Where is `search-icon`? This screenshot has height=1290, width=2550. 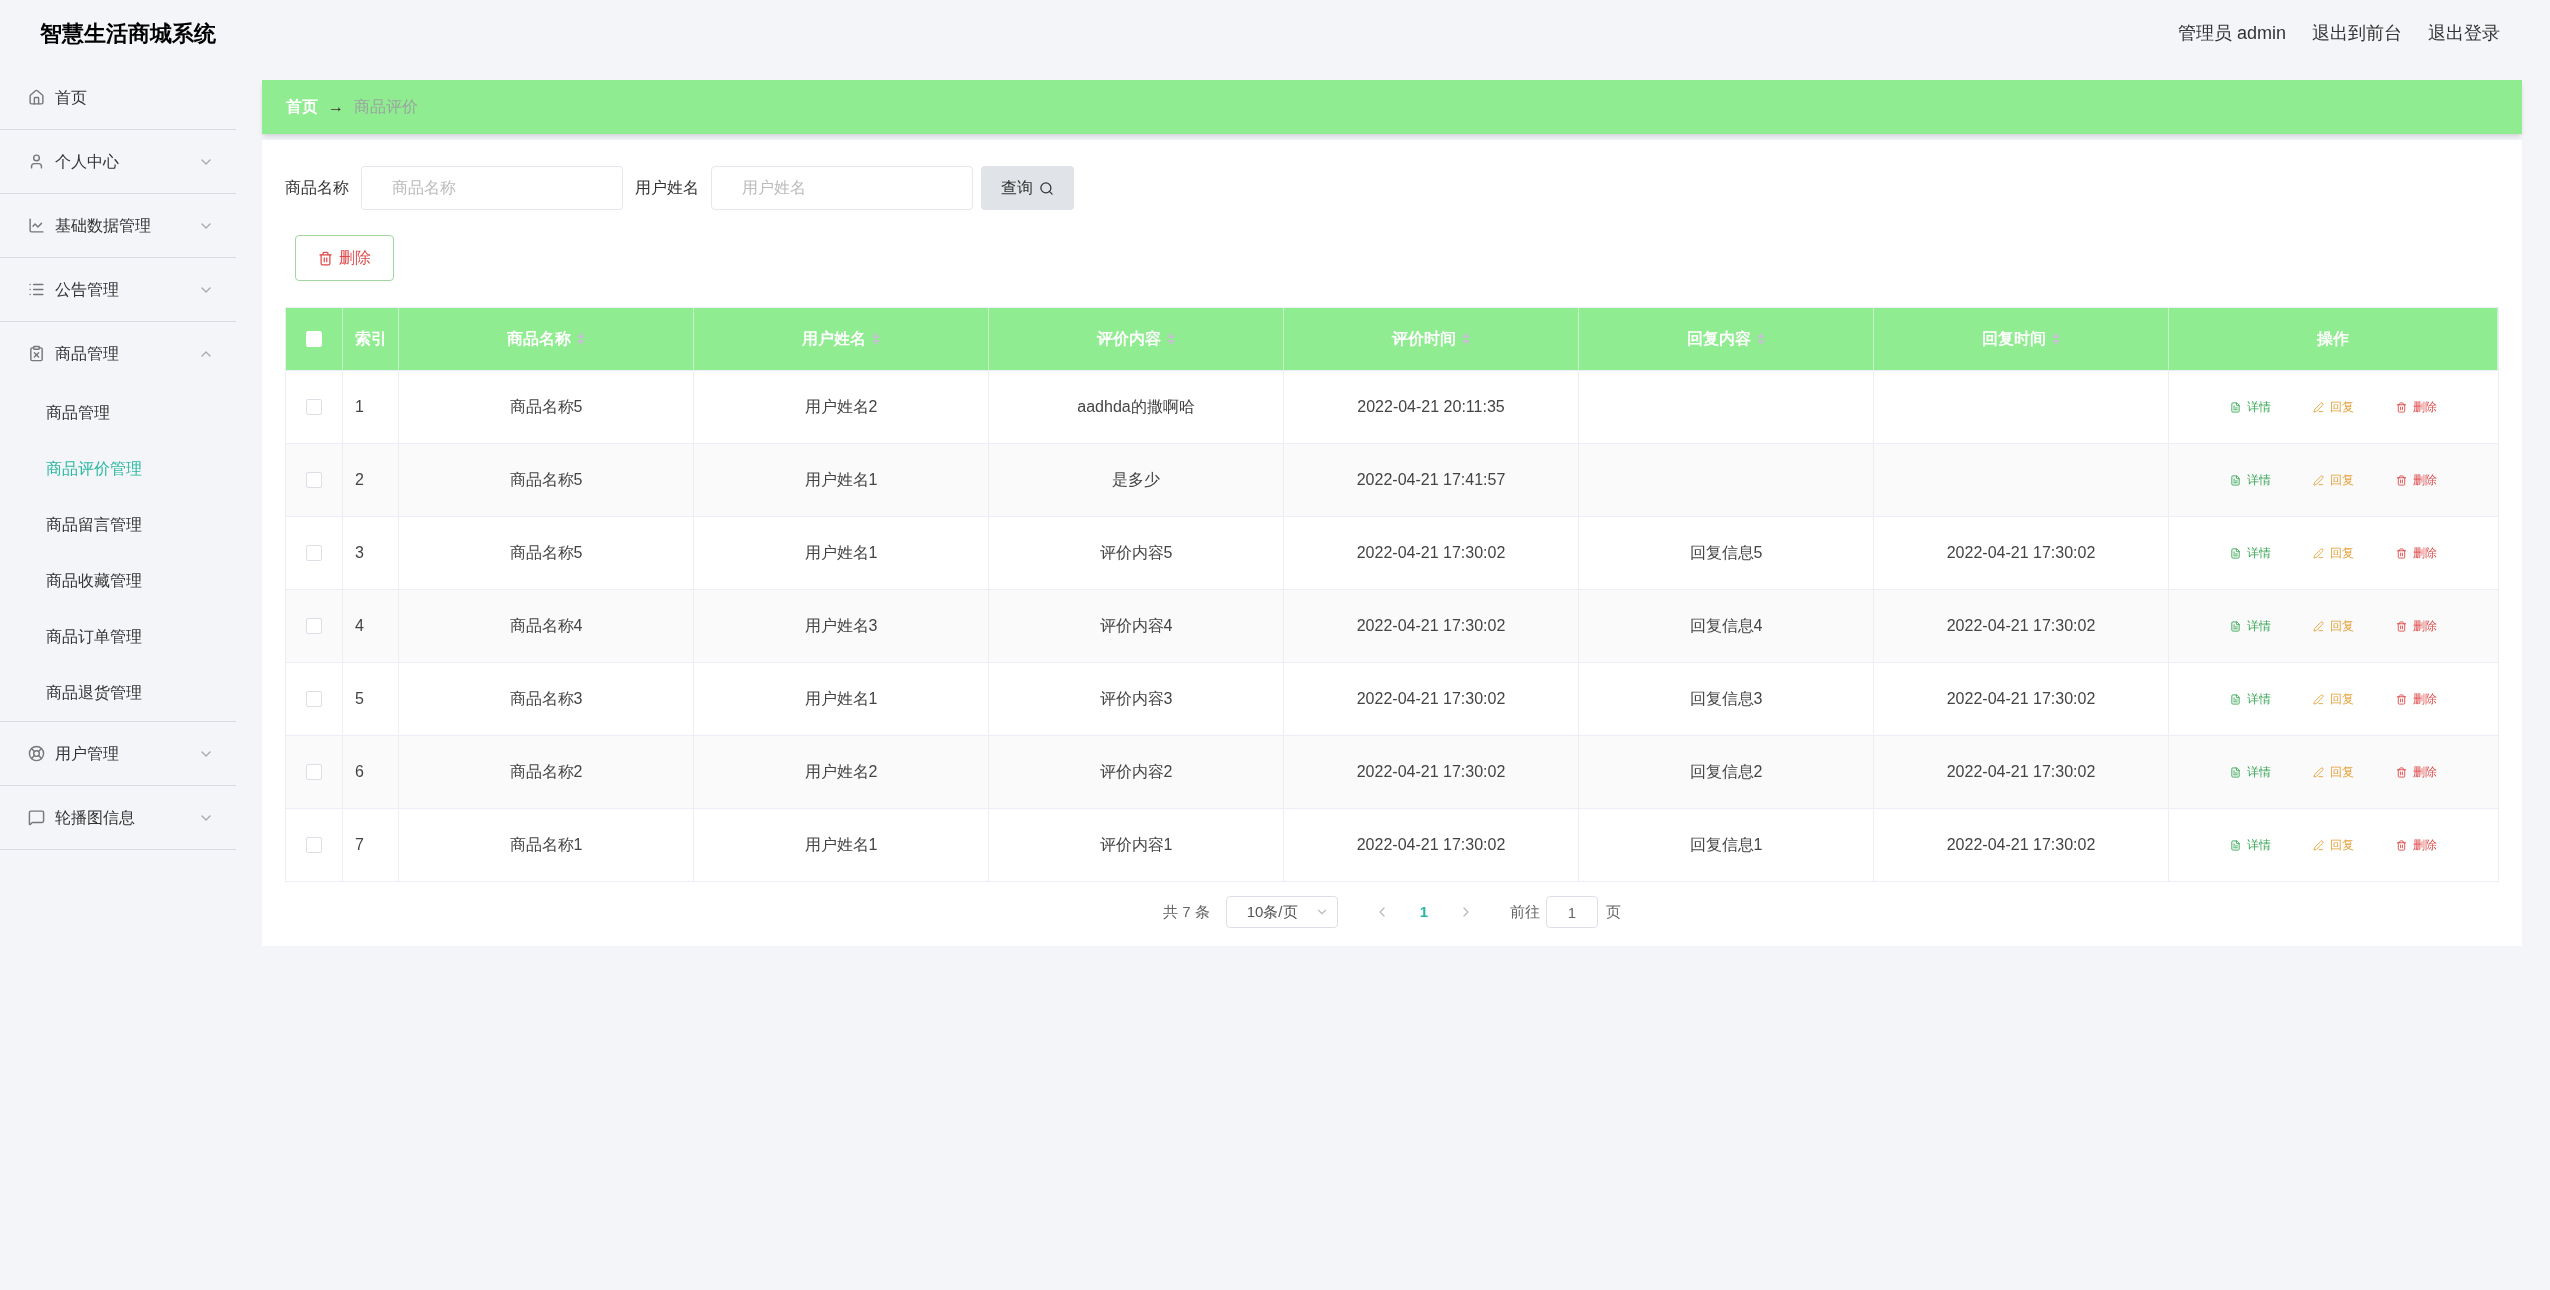 search-icon is located at coordinates (1046, 188).